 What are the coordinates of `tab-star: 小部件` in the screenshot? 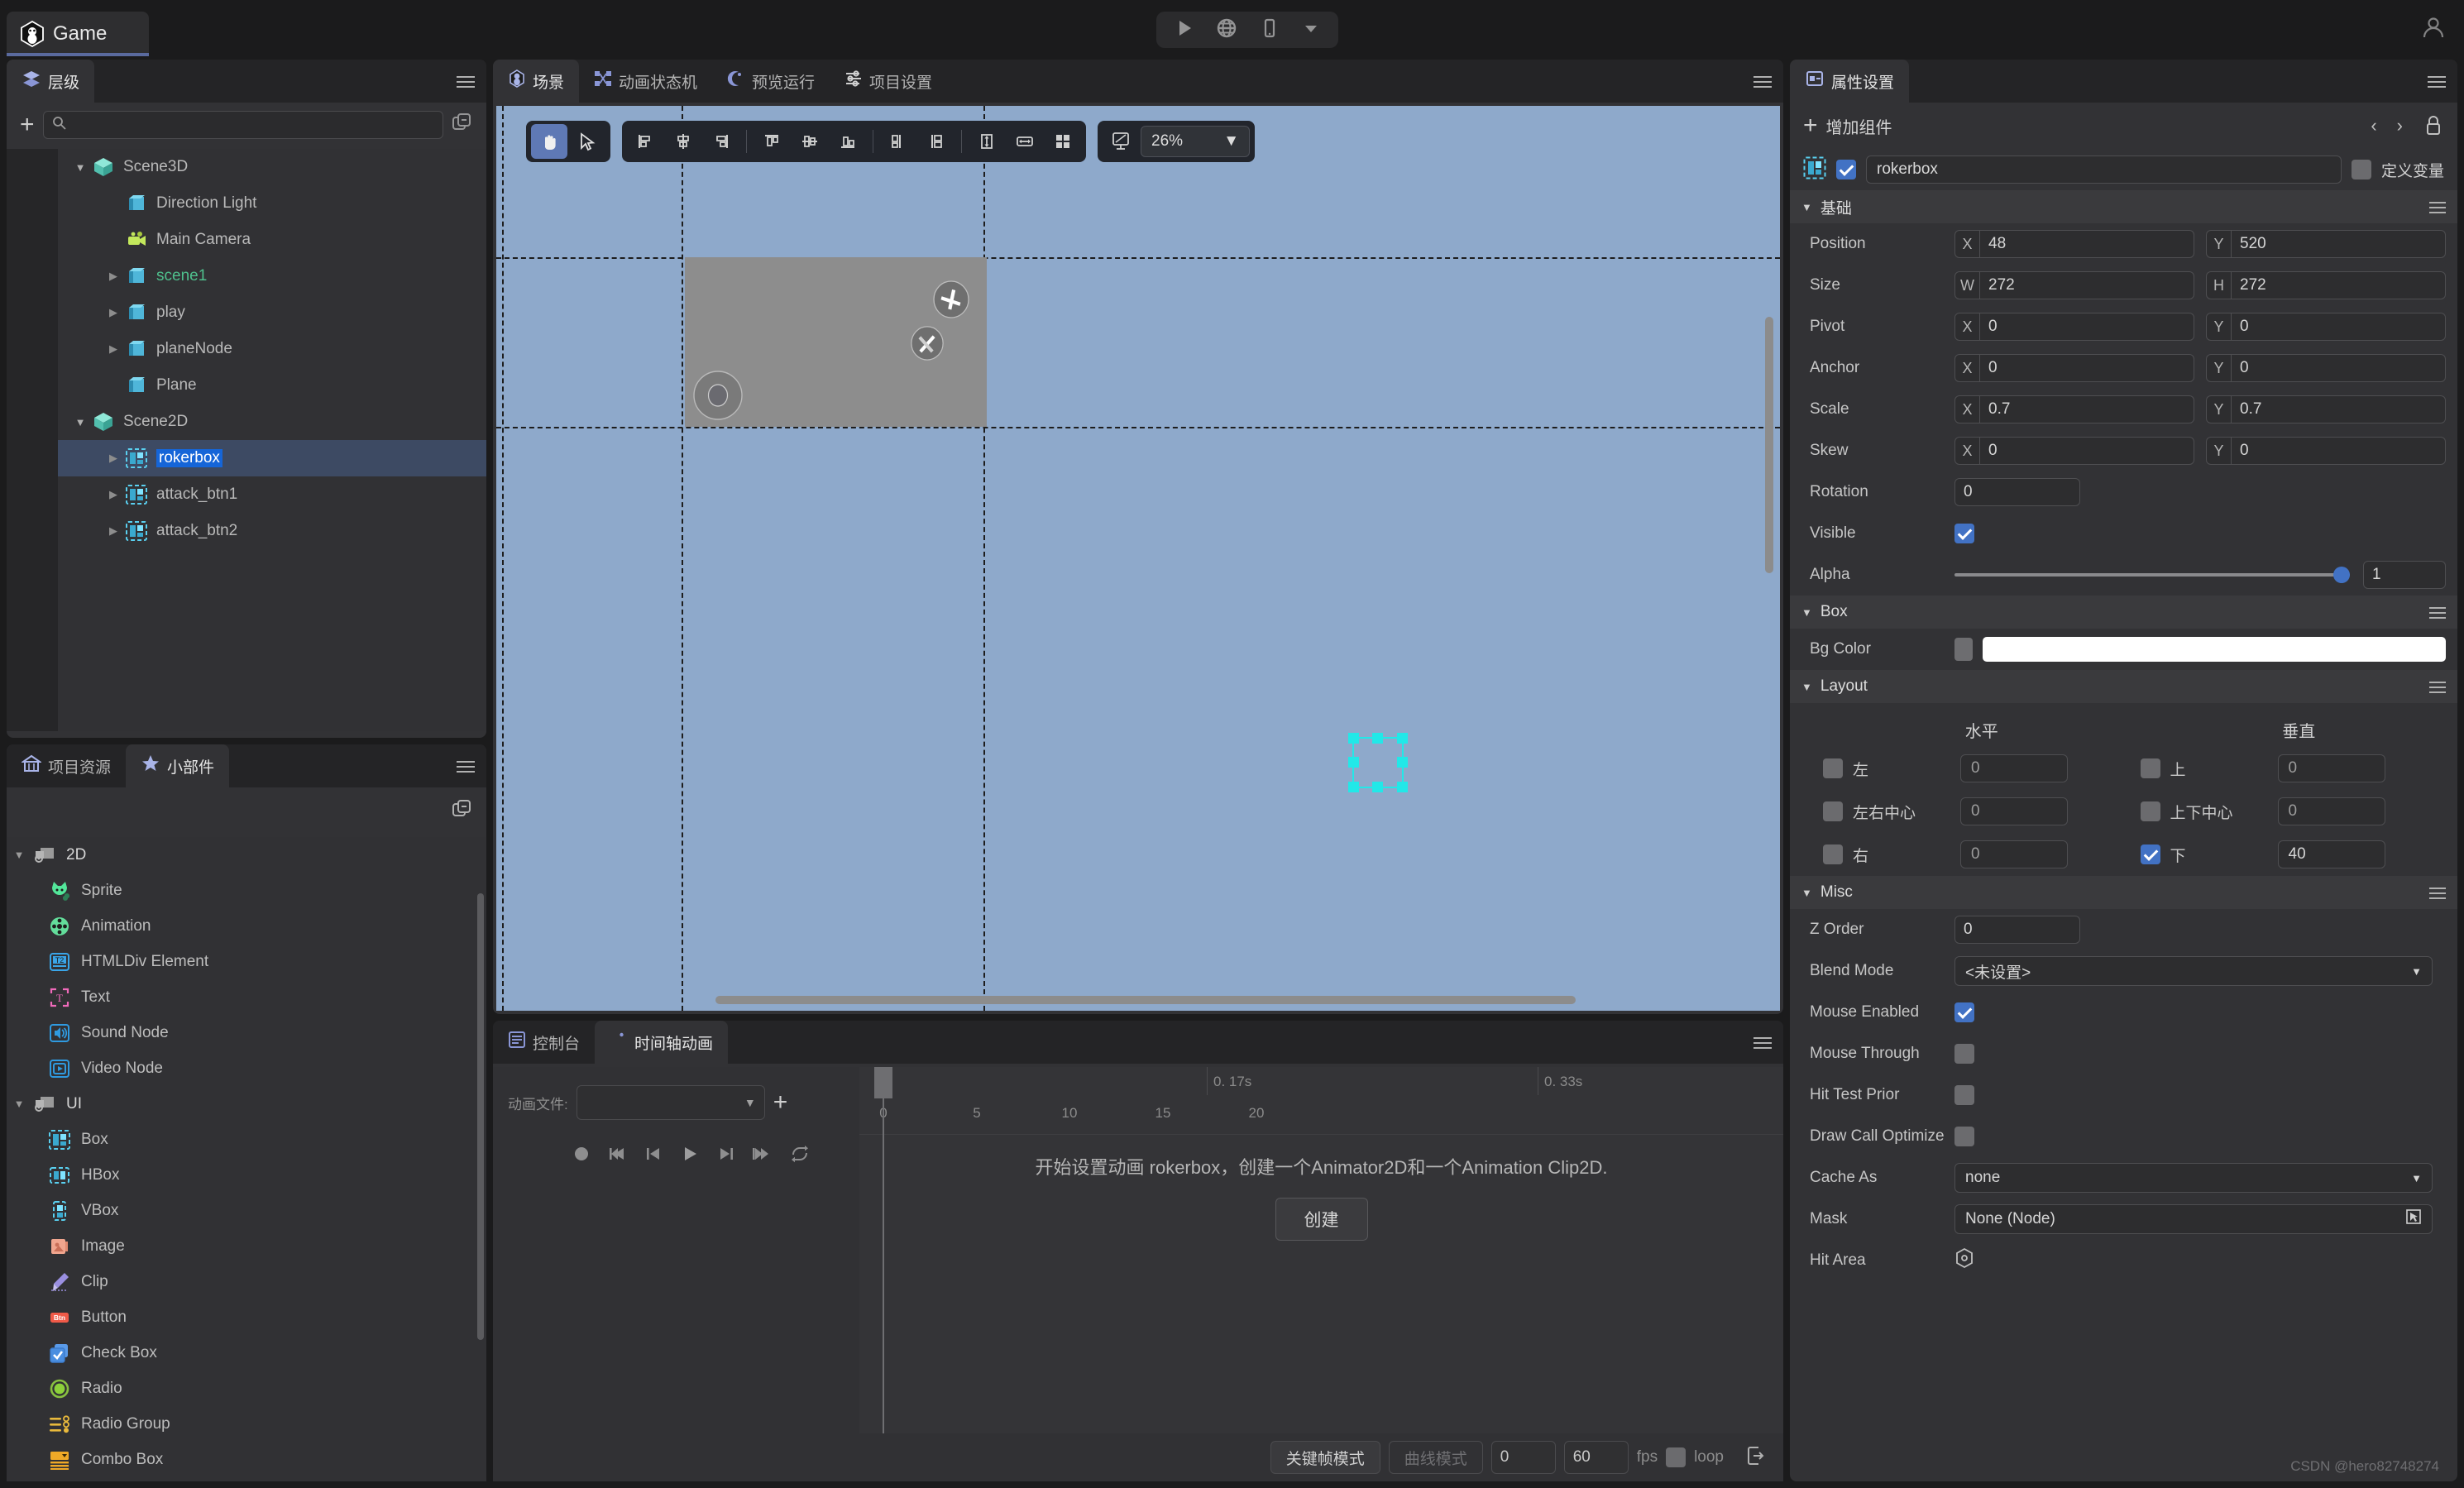 It's located at (178, 765).